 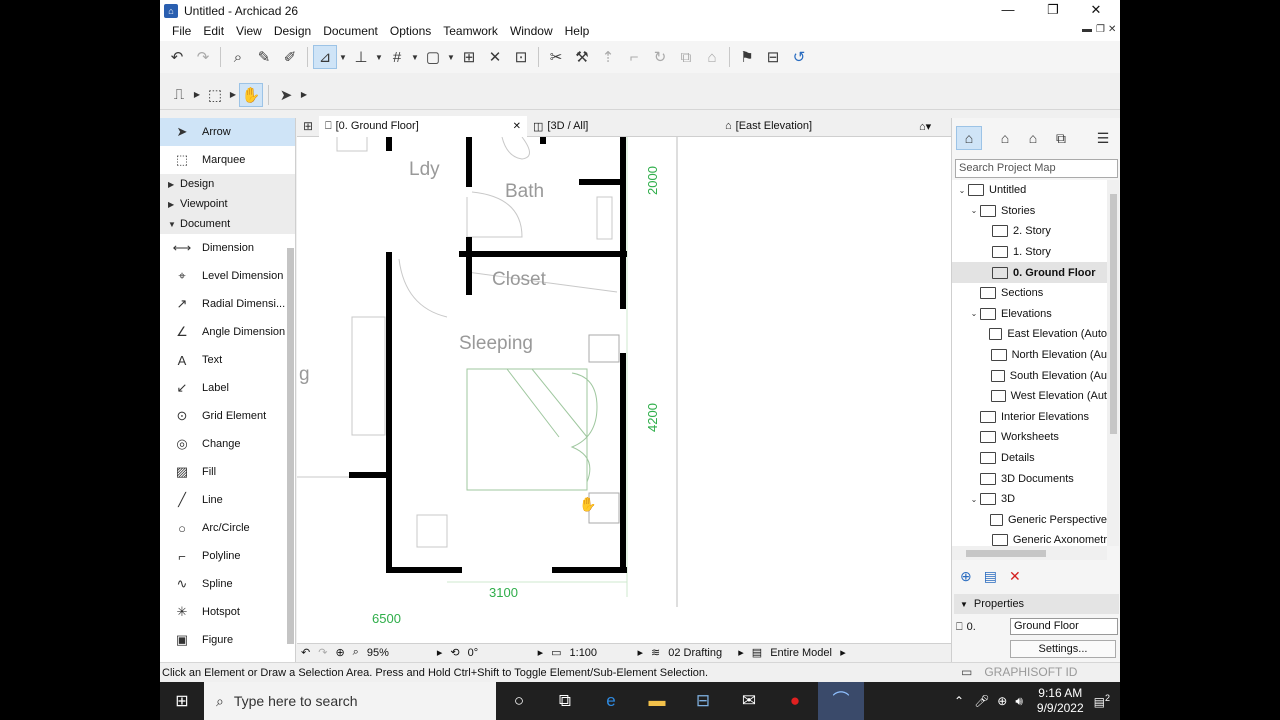 What do you see at coordinates (227, 276) in the screenshot?
I see `tool-level-dimension: ⌖ Level Dimension` at bounding box center [227, 276].